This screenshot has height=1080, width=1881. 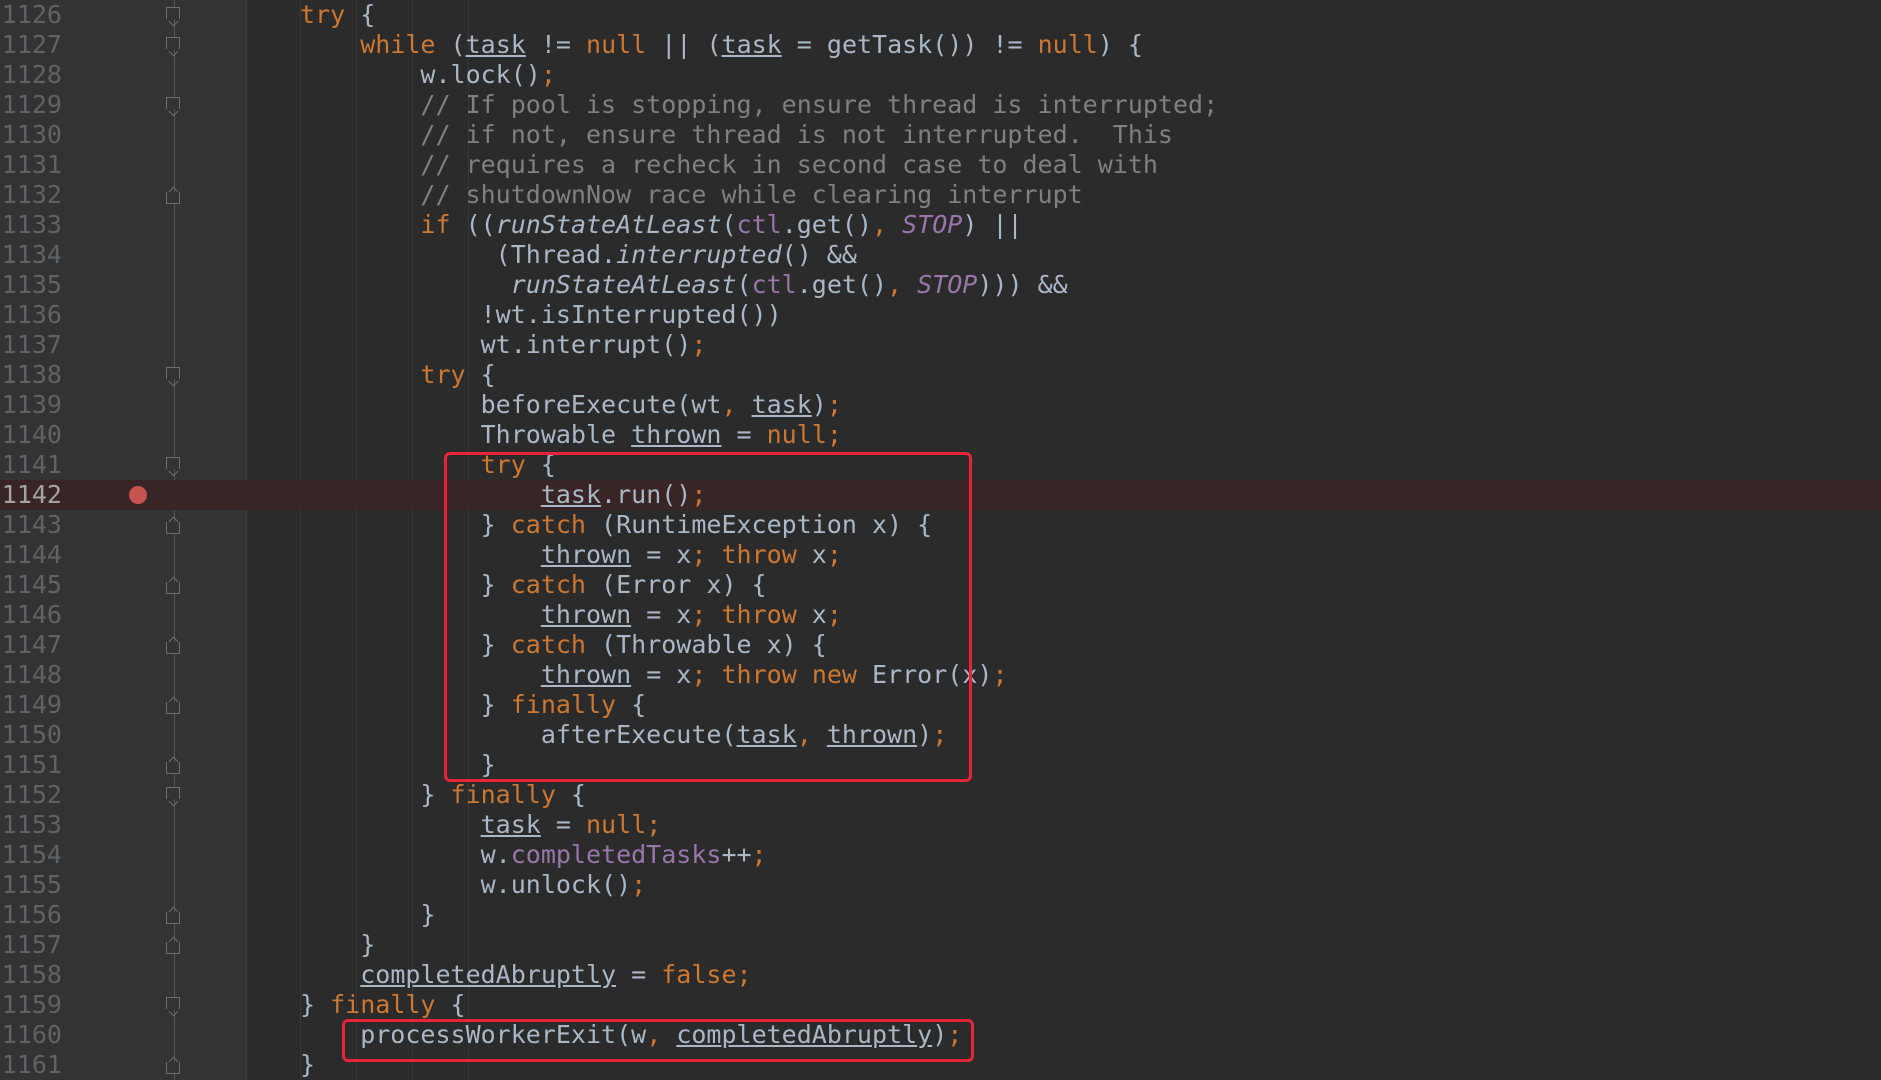 I want to click on code-line: 1126 try {, so click(x=940, y=15).